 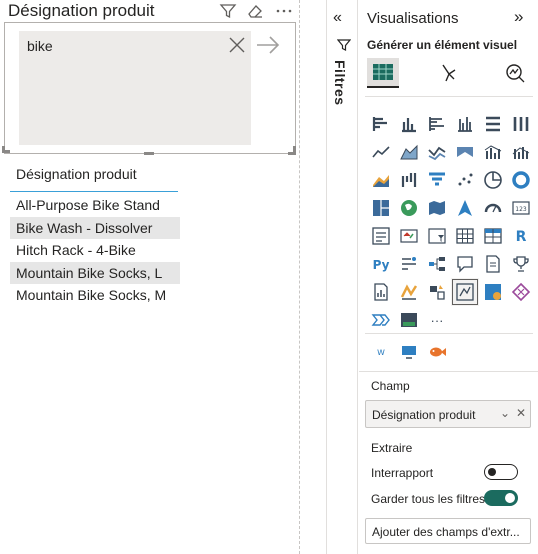 What do you see at coordinates (465, 180) in the screenshot?
I see `scatter-chart-icon` at bounding box center [465, 180].